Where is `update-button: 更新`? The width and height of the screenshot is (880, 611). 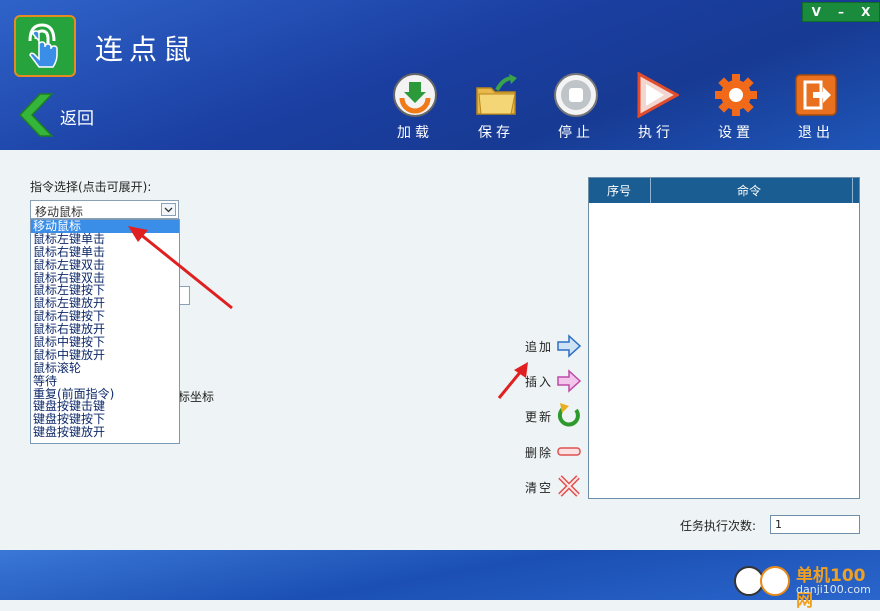
update-button: 更新 is located at coordinates (539, 416).